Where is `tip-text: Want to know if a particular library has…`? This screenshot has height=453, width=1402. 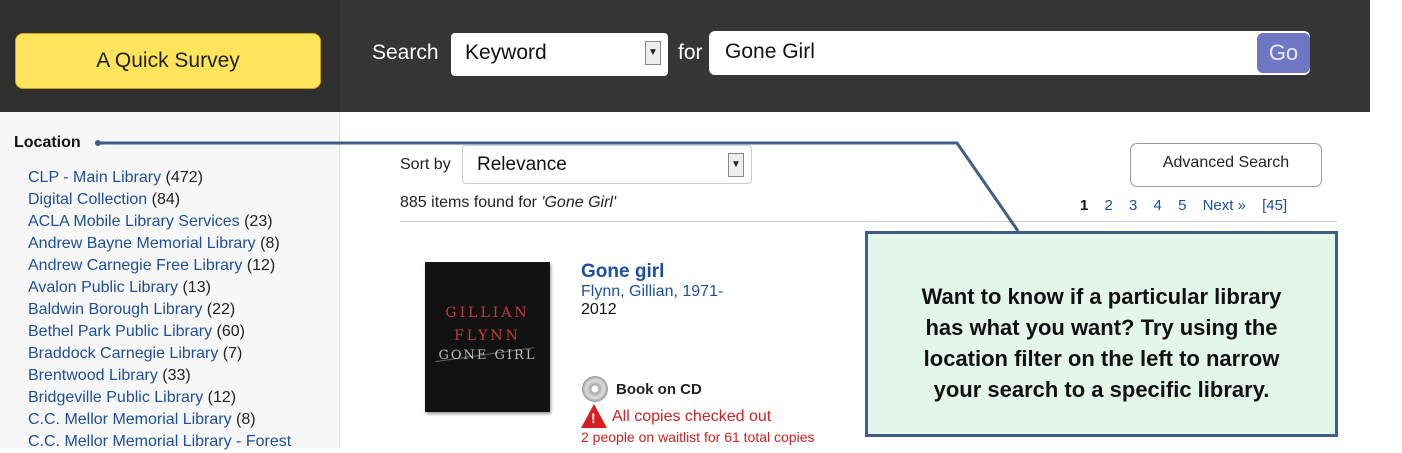 tip-text: Want to know if a particular library has… is located at coordinates (1101, 343).